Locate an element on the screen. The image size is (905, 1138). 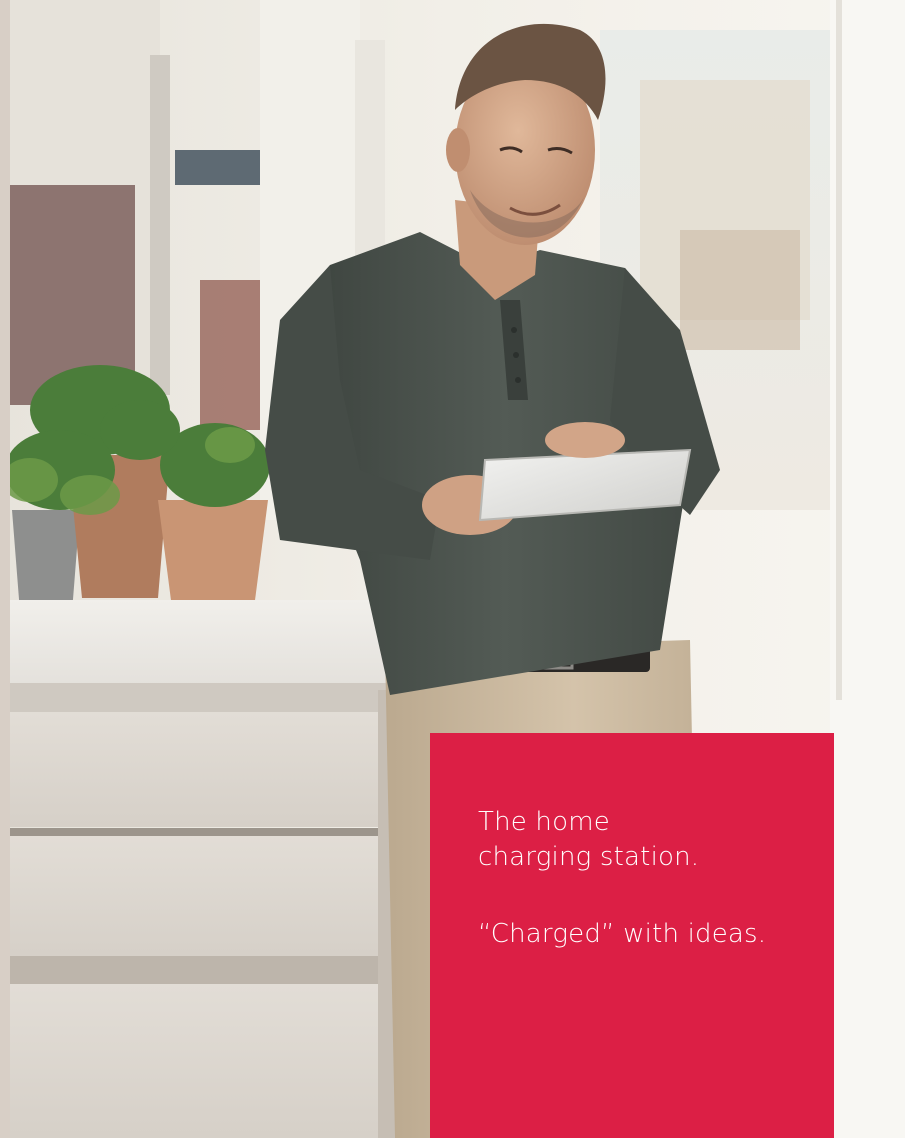
left-edge-strip is located at coordinates (5, 569).